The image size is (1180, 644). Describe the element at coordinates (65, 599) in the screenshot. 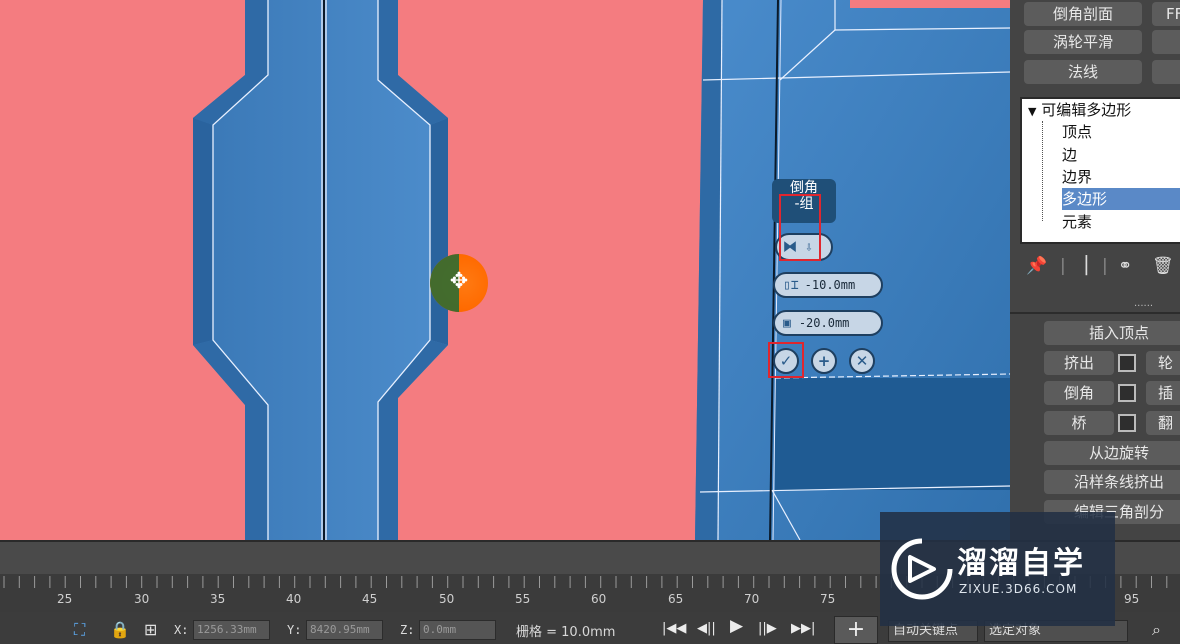

I see `ruler-label: 25` at that location.